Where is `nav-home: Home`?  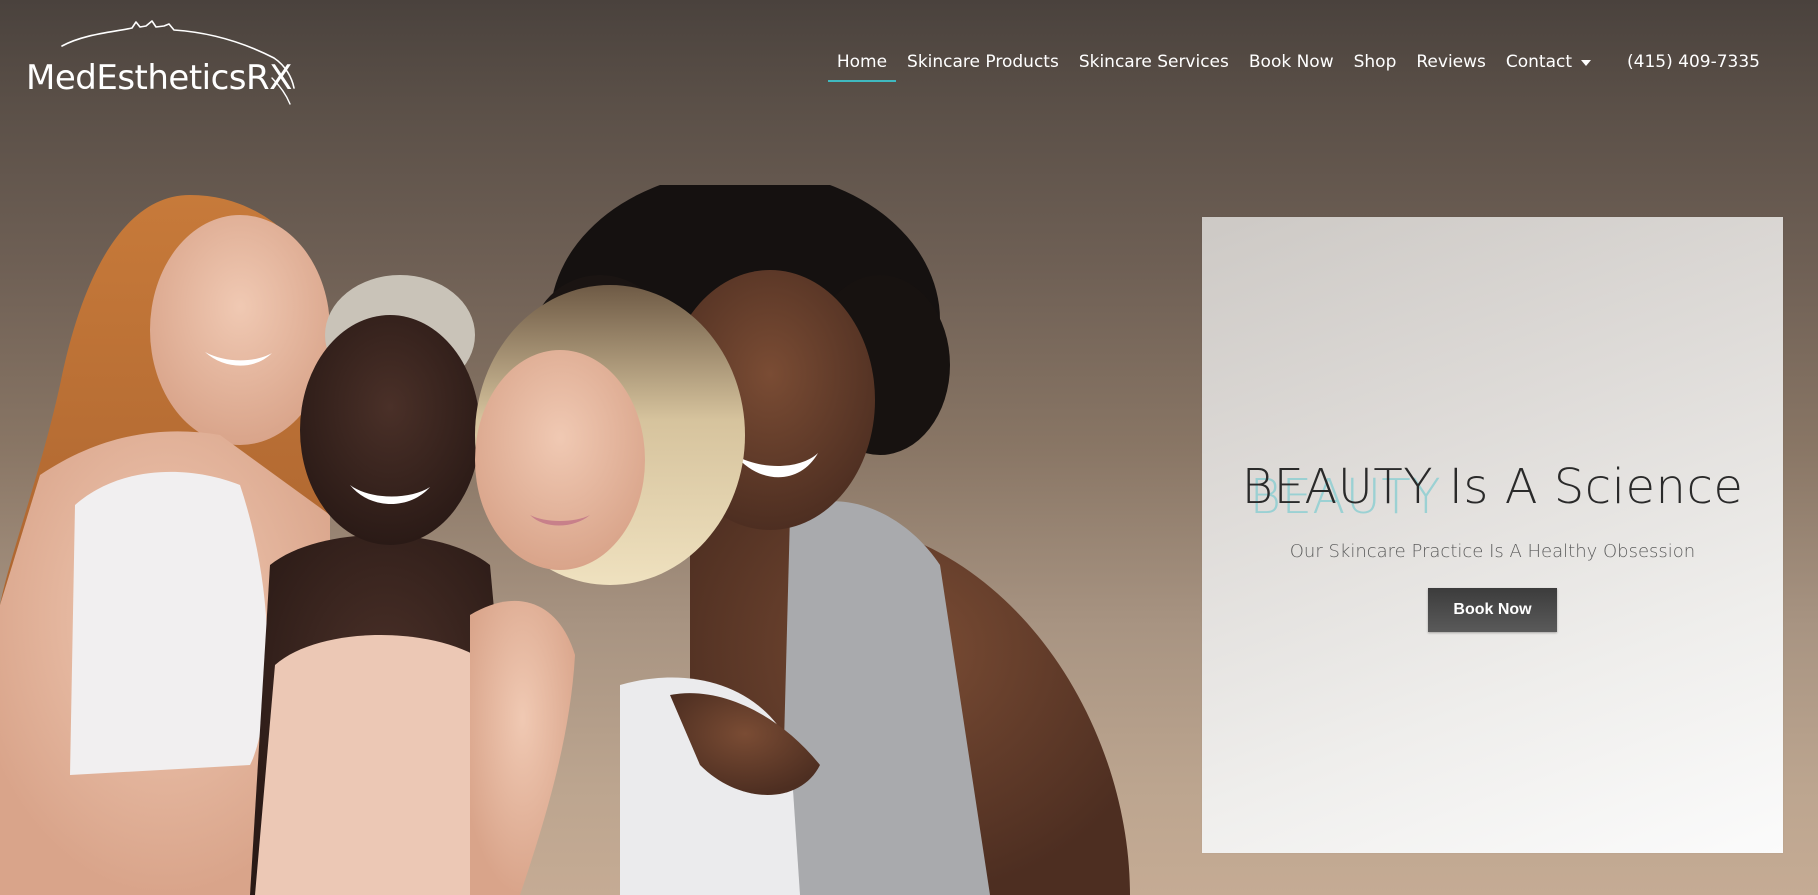
nav-home: Home is located at coordinates (862, 66).